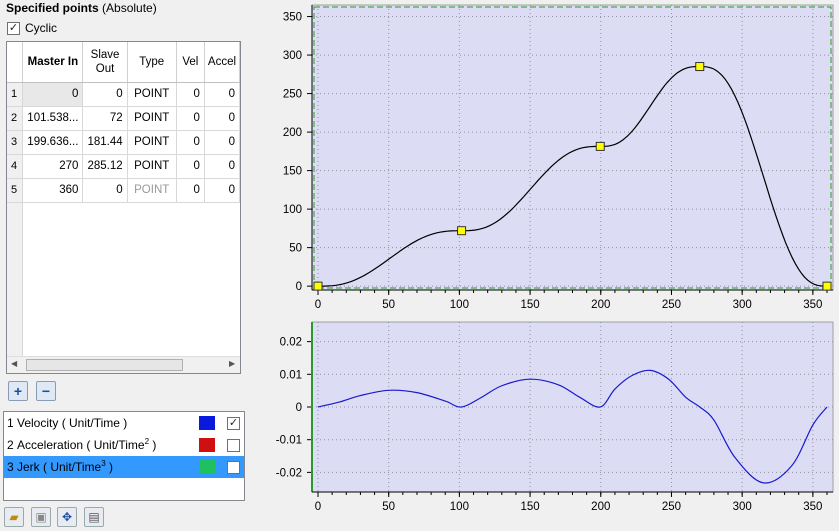  I want to click on y-tick-label: -0.01, so click(289, 441).